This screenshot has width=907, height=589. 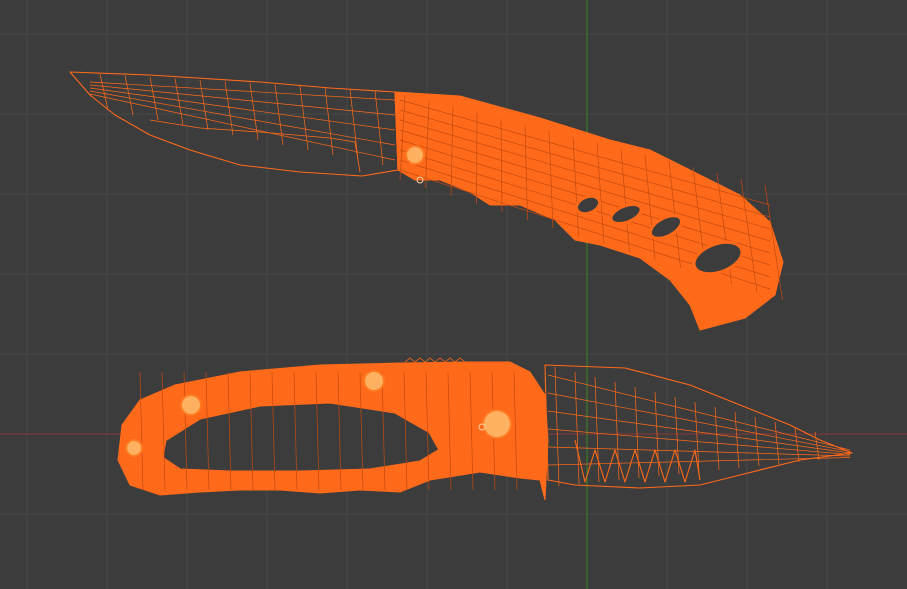 I want to click on upper-blade-wireframe, so click(x=242, y=119).